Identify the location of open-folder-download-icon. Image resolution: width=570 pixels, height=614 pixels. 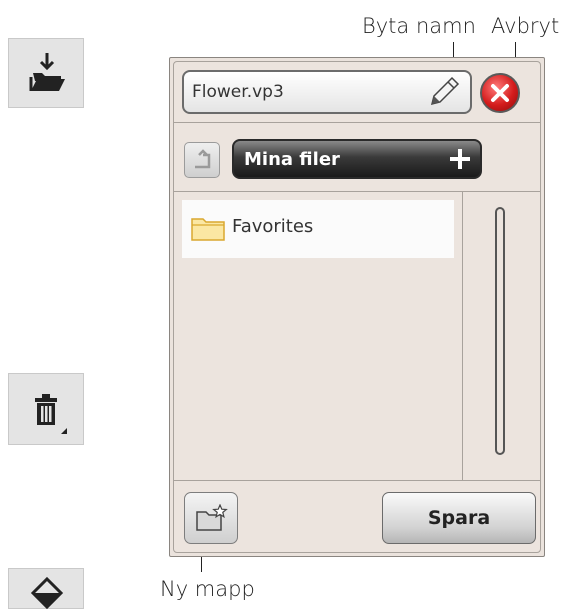
(47, 72).